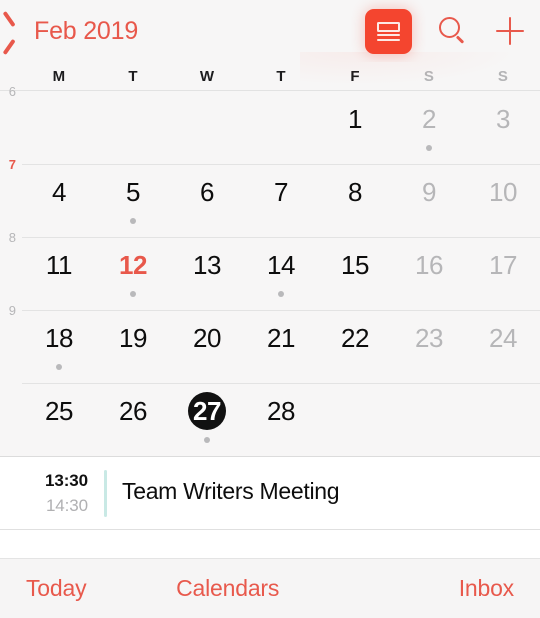  What do you see at coordinates (133, 411) in the screenshot?
I see `calendar-day-number: 26` at bounding box center [133, 411].